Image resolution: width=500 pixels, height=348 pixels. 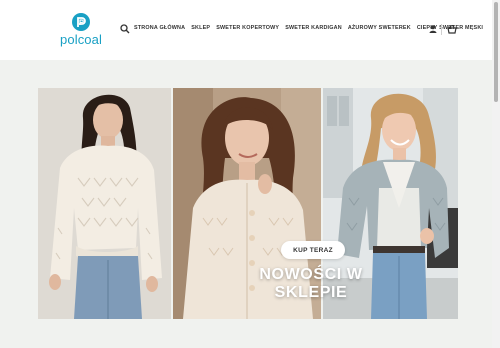 What do you see at coordinates (313, 250) in the screenshot?
I see `shop-now-button: KUP TERAZ` at bounding box center [313, 250].